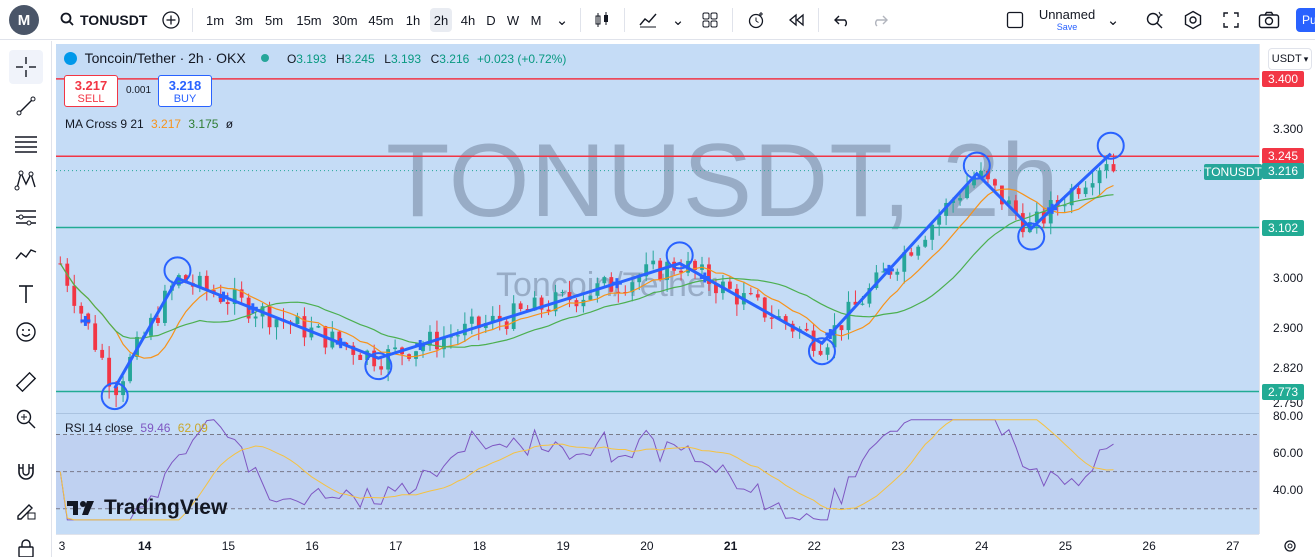 The height and width of the screenshot is (557, 1315). What do you see at coordinates (880, 20) in the screenshot?
I see `redo-button` at bounding box center [880, 20].